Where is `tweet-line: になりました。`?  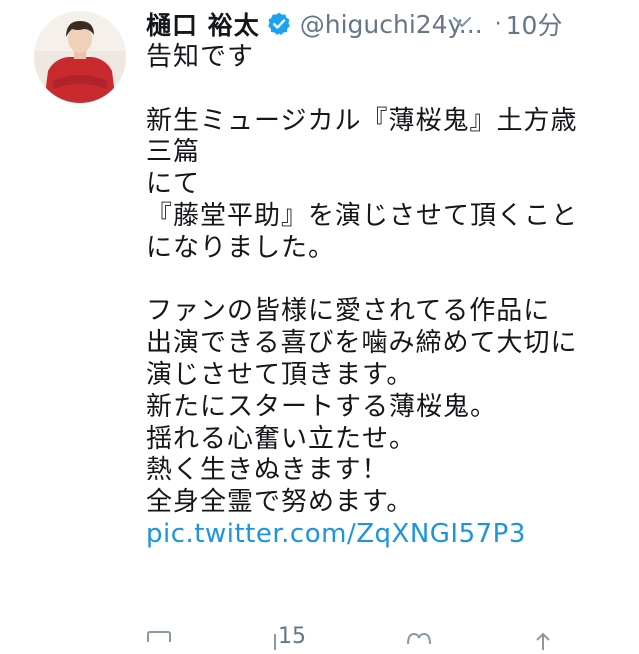
tweet-line: になりました。 is located at coordinates (241, 247).